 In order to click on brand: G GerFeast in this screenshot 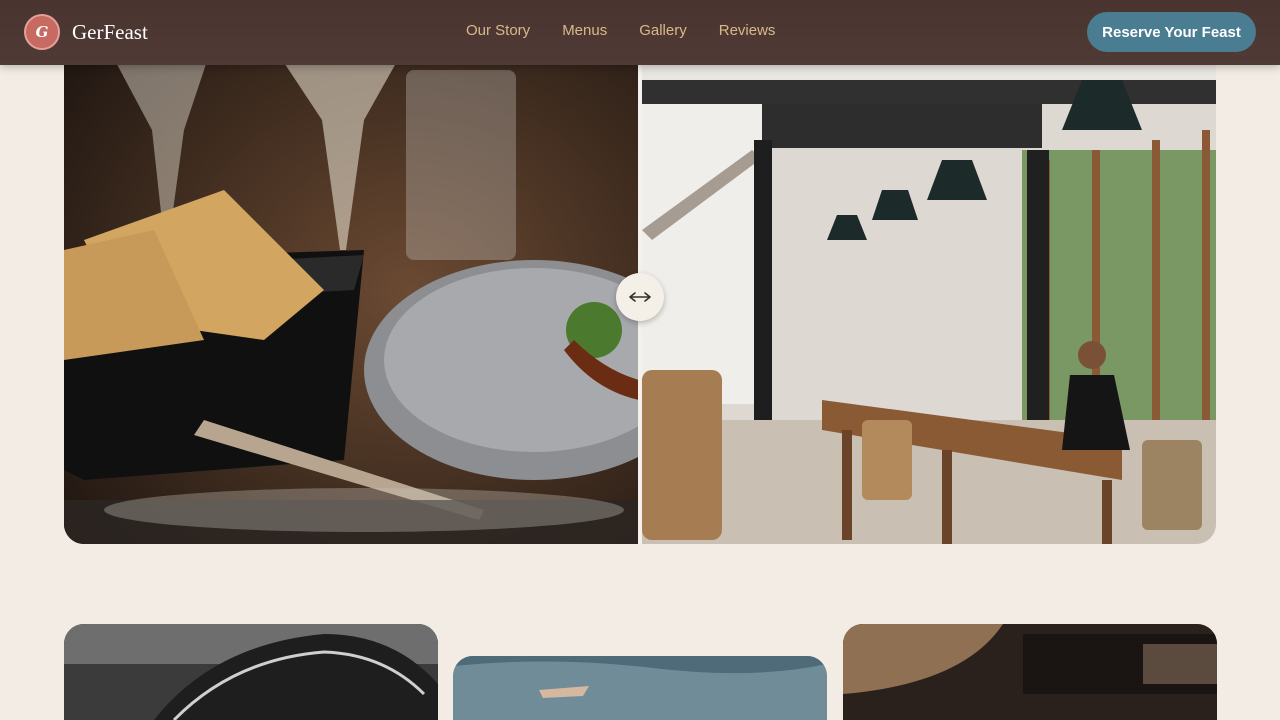, I will do `click(86, 32)`.